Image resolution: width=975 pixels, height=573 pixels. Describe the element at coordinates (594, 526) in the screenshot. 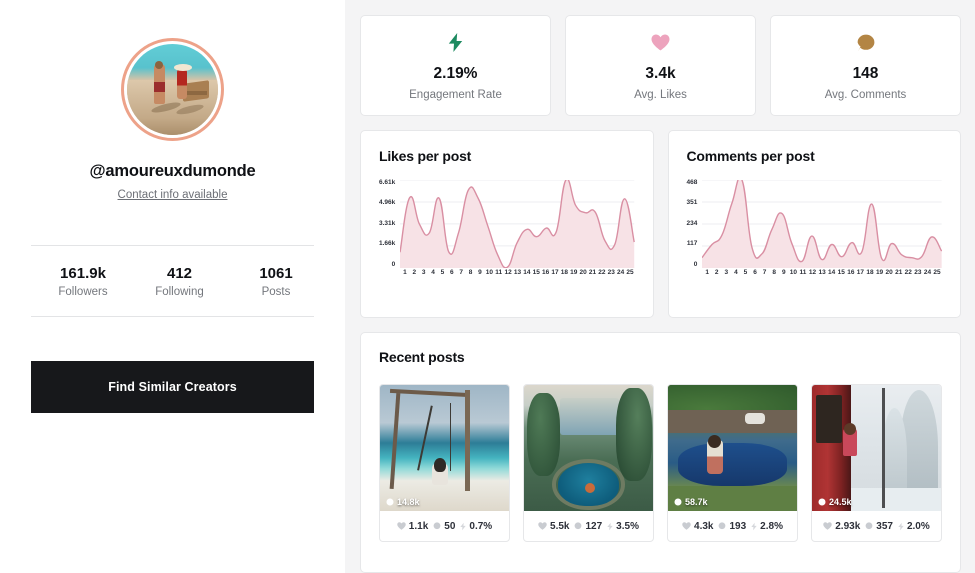

I see `post-comments-value: 127` at that location.